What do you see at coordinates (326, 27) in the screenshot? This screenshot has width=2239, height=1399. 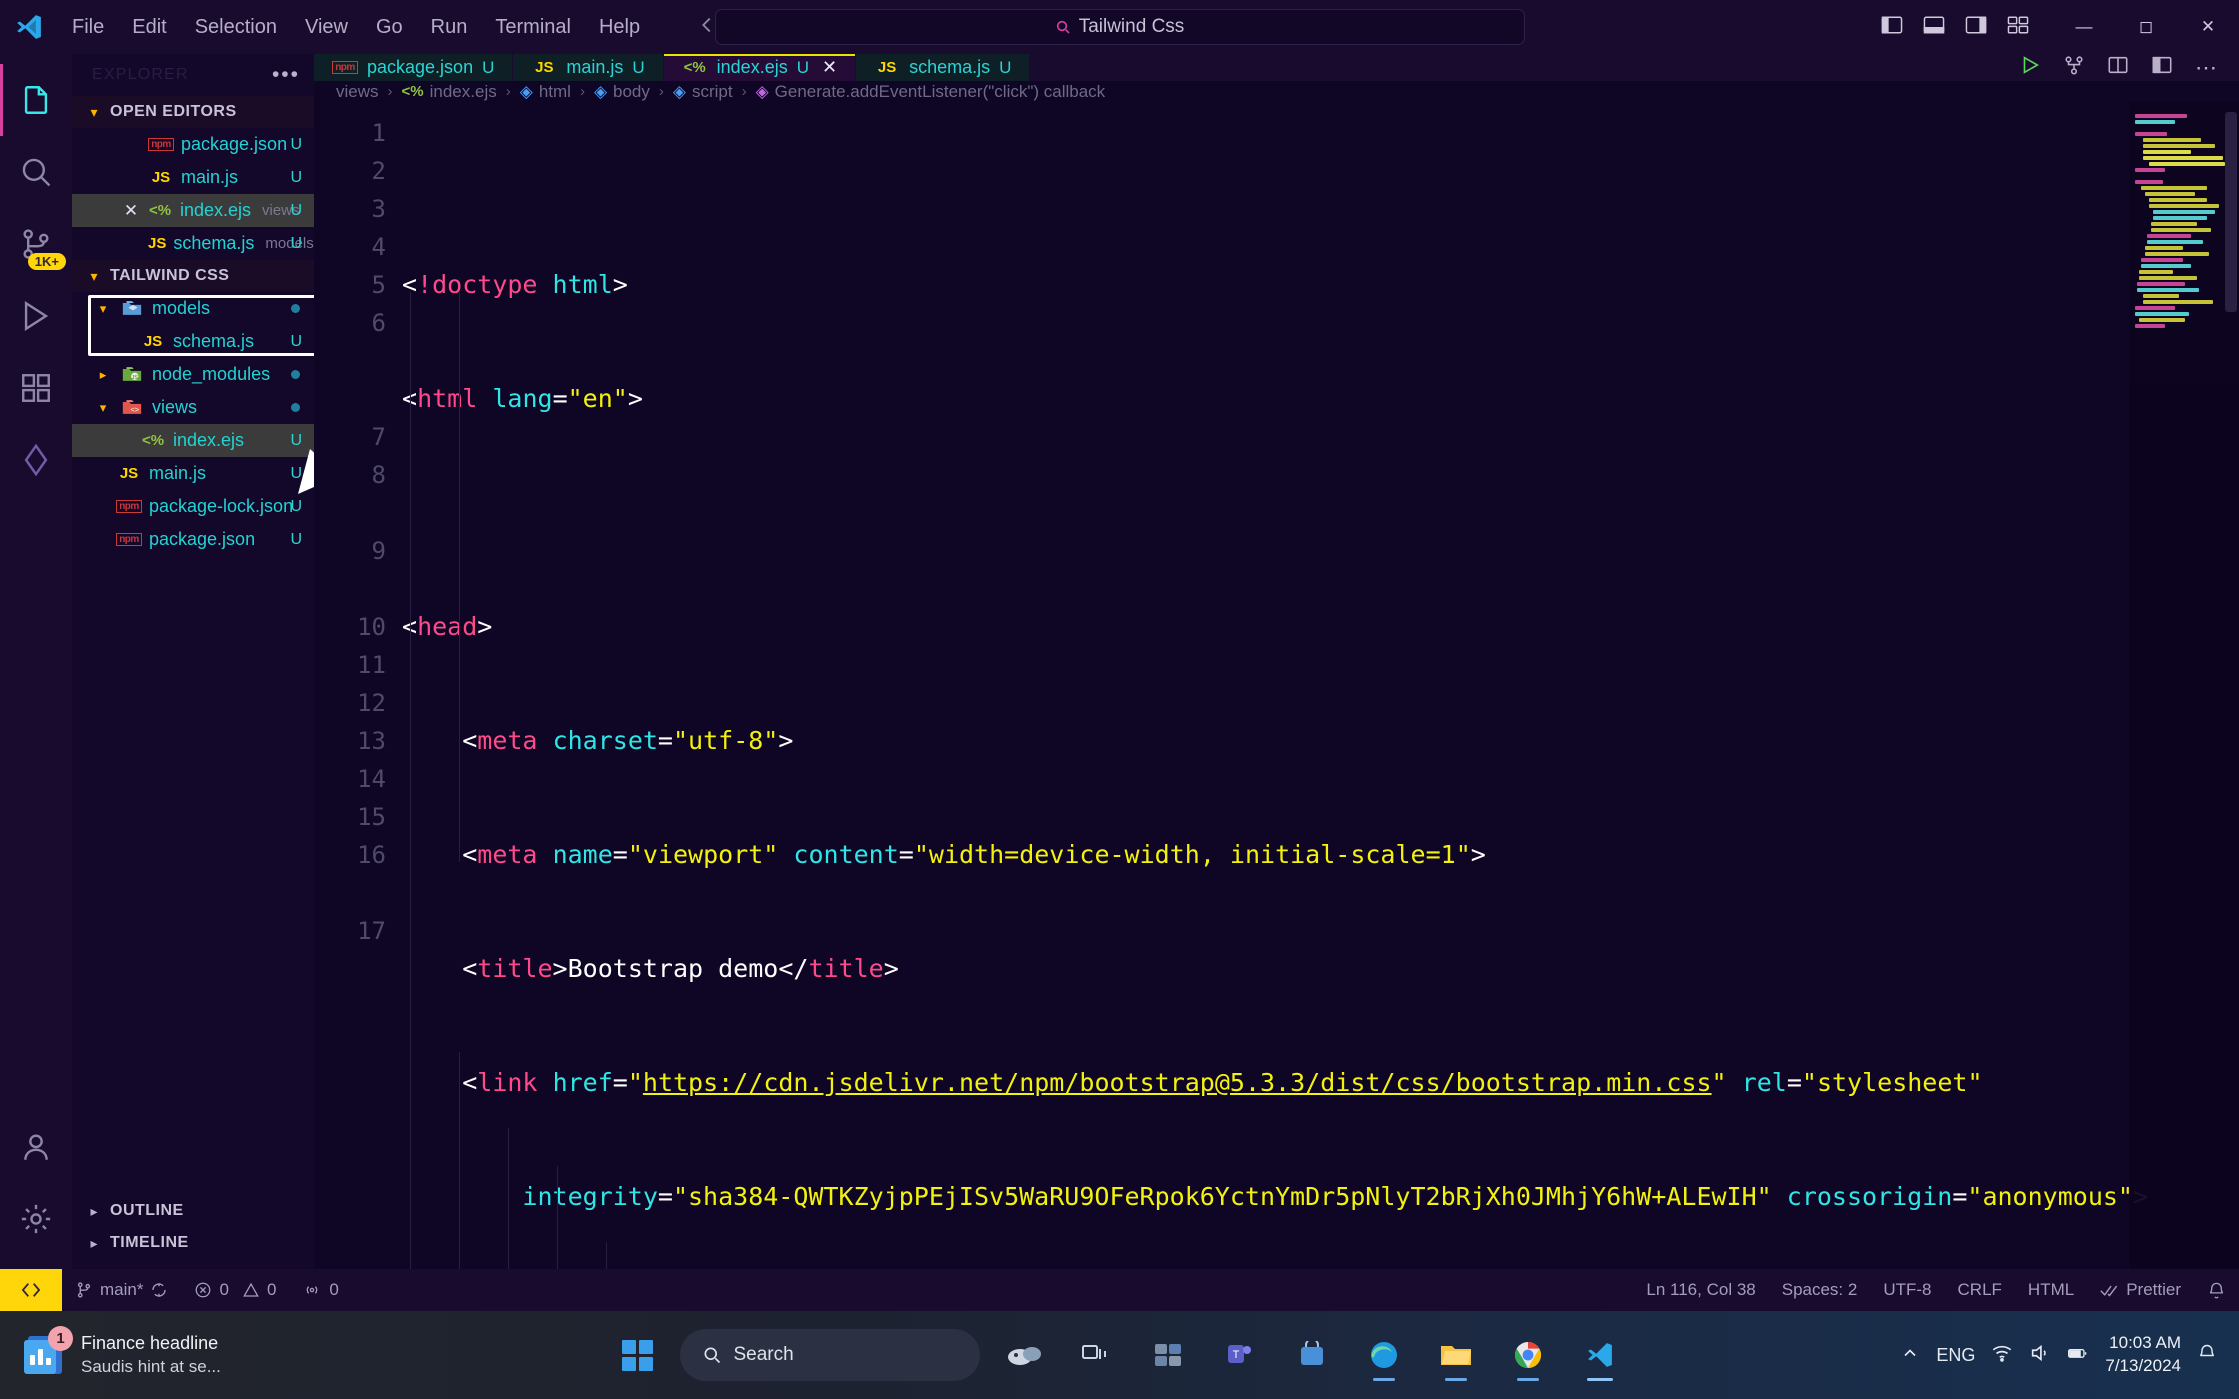 I see `menu-view: View` at bounding box center [326, 27].